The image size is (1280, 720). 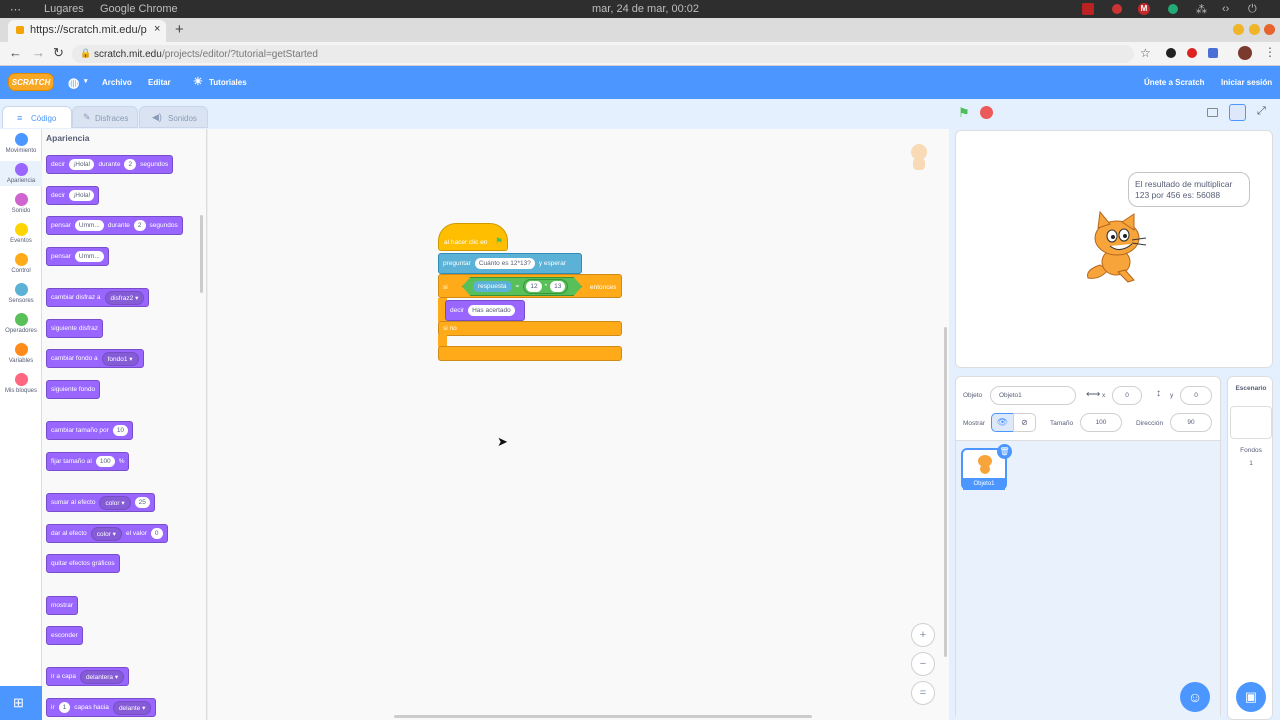 I want to click on scratch-cat-sprite, so click(x=1115, y=247).